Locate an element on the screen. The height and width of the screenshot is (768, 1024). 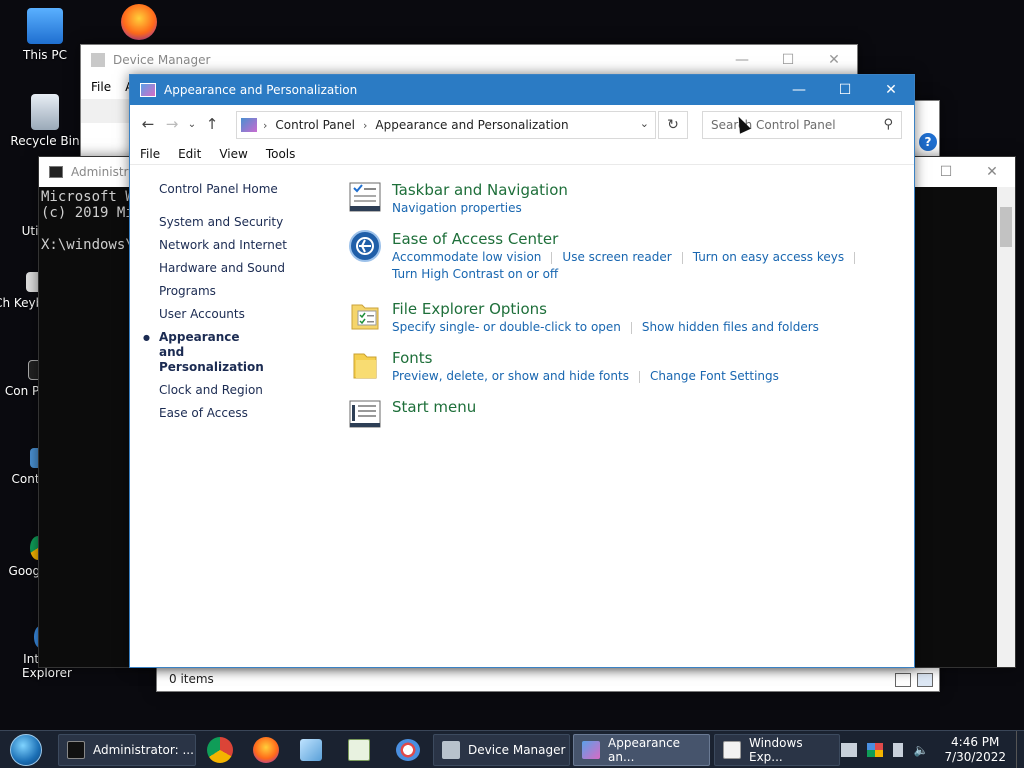
folder-options-icon is located at coordinates (365, 317).